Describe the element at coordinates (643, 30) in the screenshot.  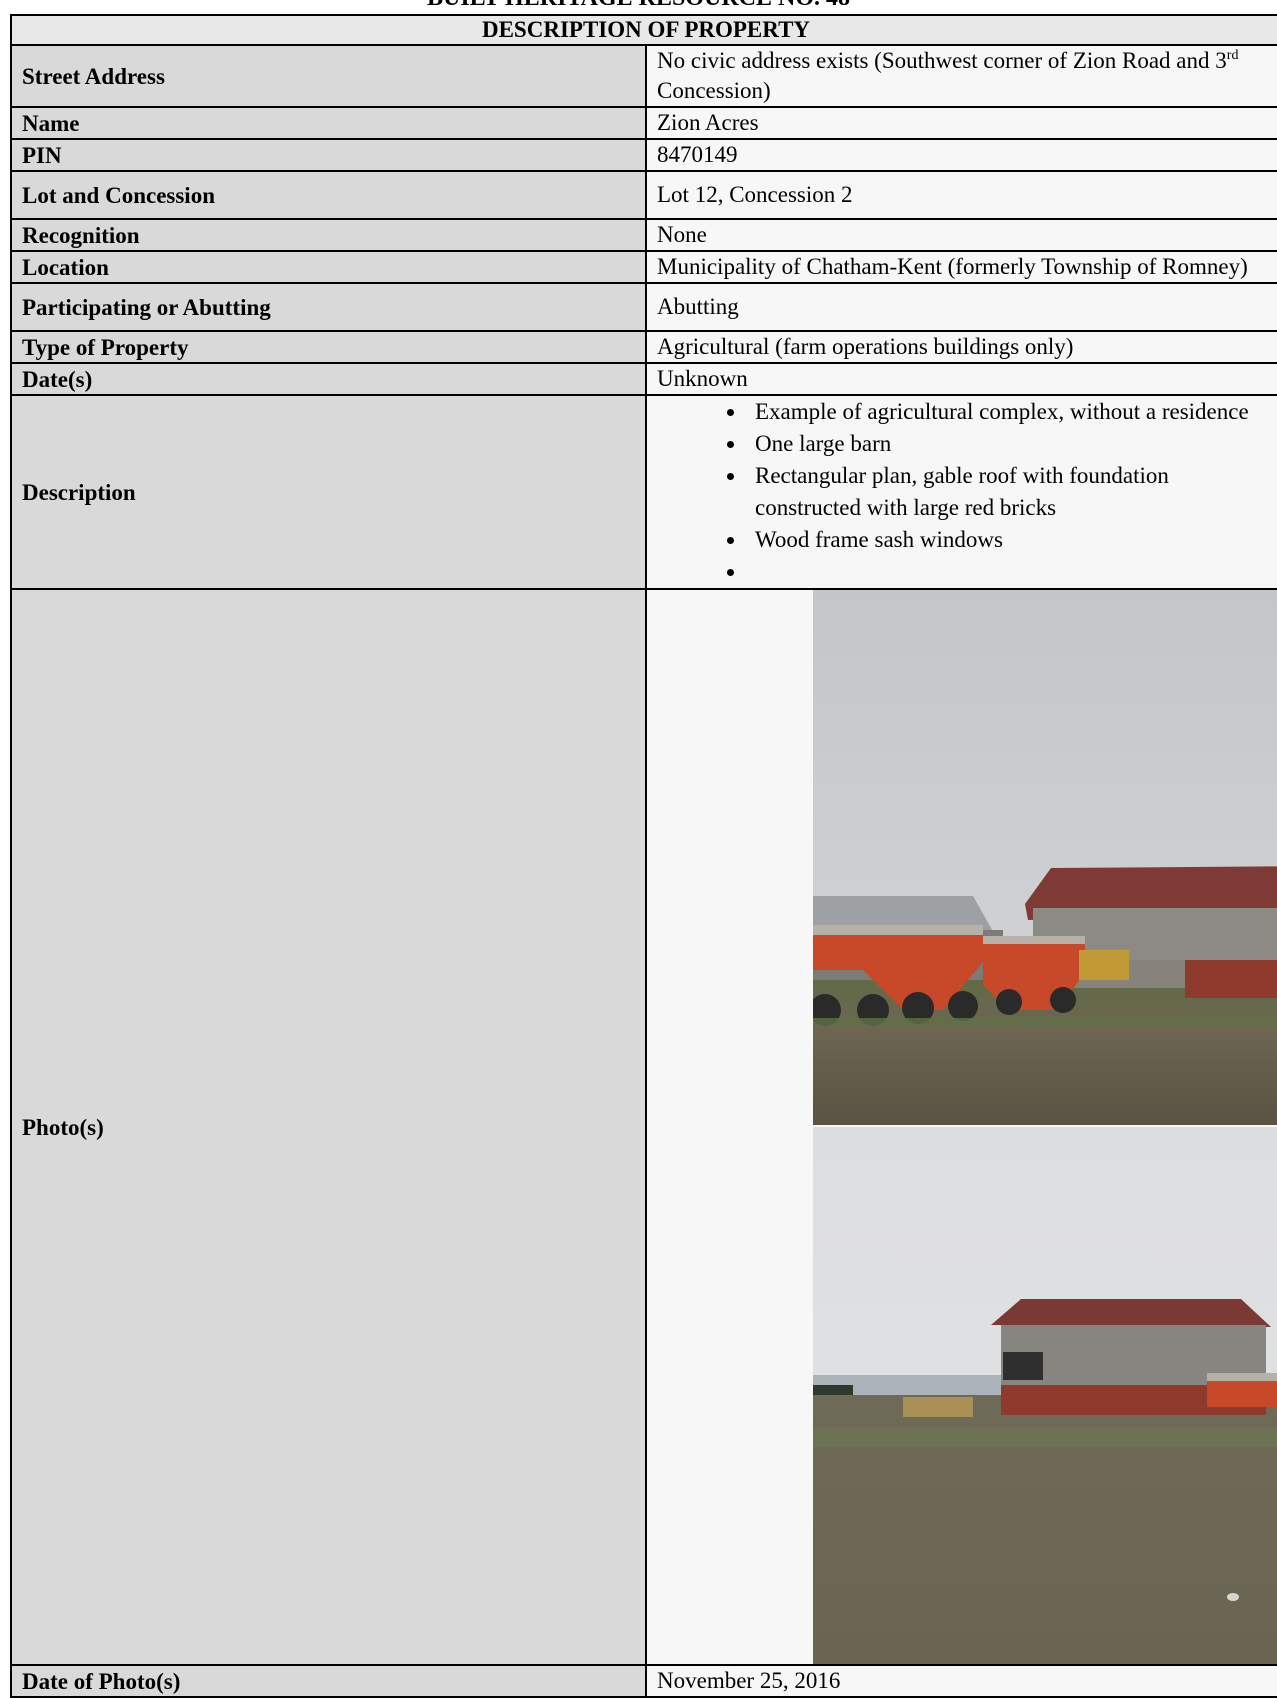
I see `section-heading: DESCRIPTION OF PROPERTY` at that location.